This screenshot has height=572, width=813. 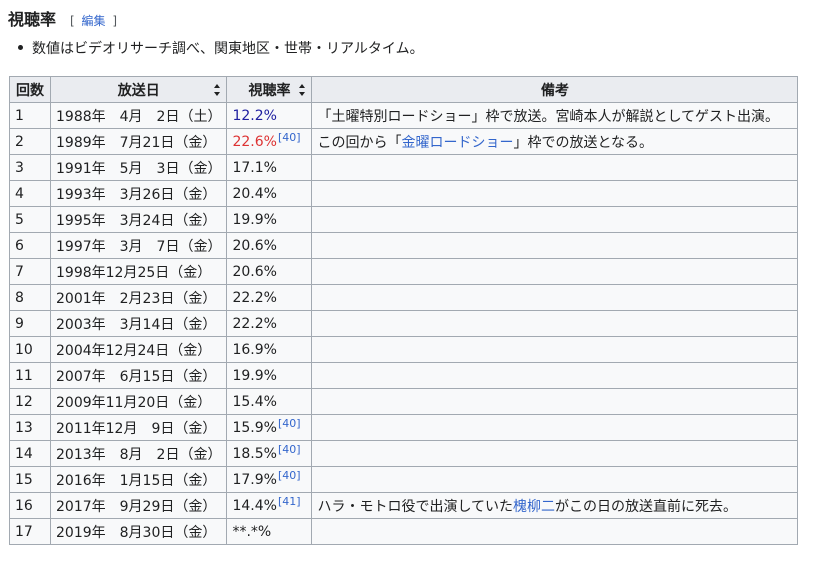 What do you see at coordinates (138, 115) in the screenshot?
I see `cell-date: 1988年 4月 2日（土）` at bounding box center [138, 115].